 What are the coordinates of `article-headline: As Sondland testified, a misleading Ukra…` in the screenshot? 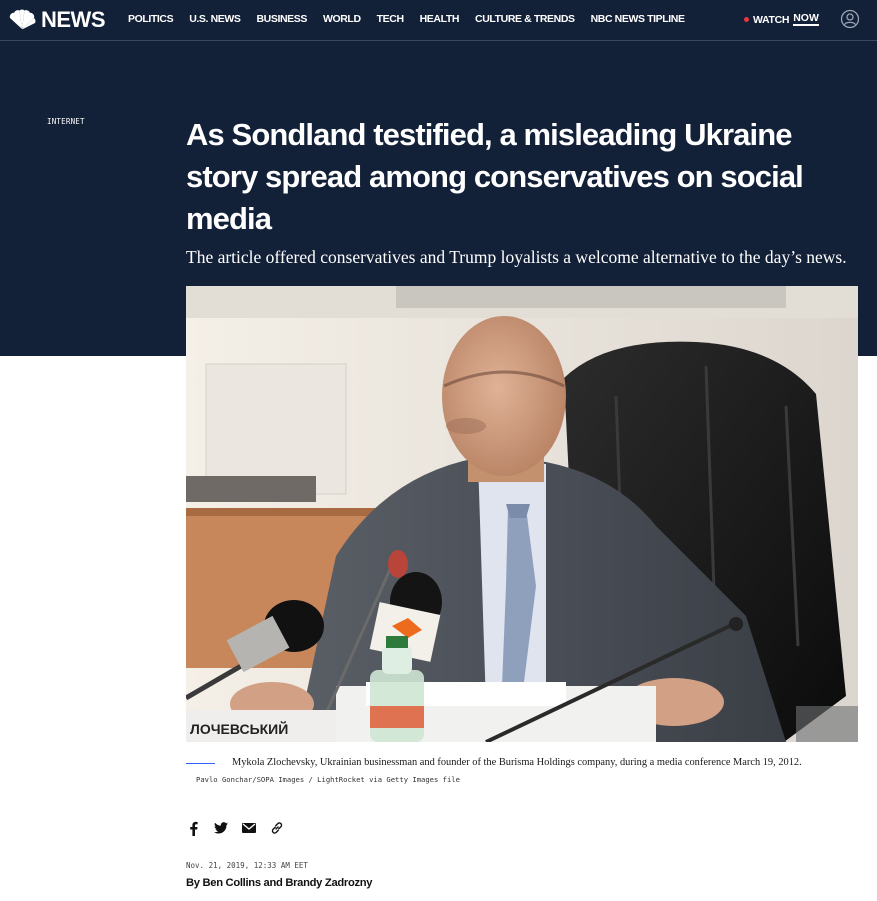 It's located at (495, 176).